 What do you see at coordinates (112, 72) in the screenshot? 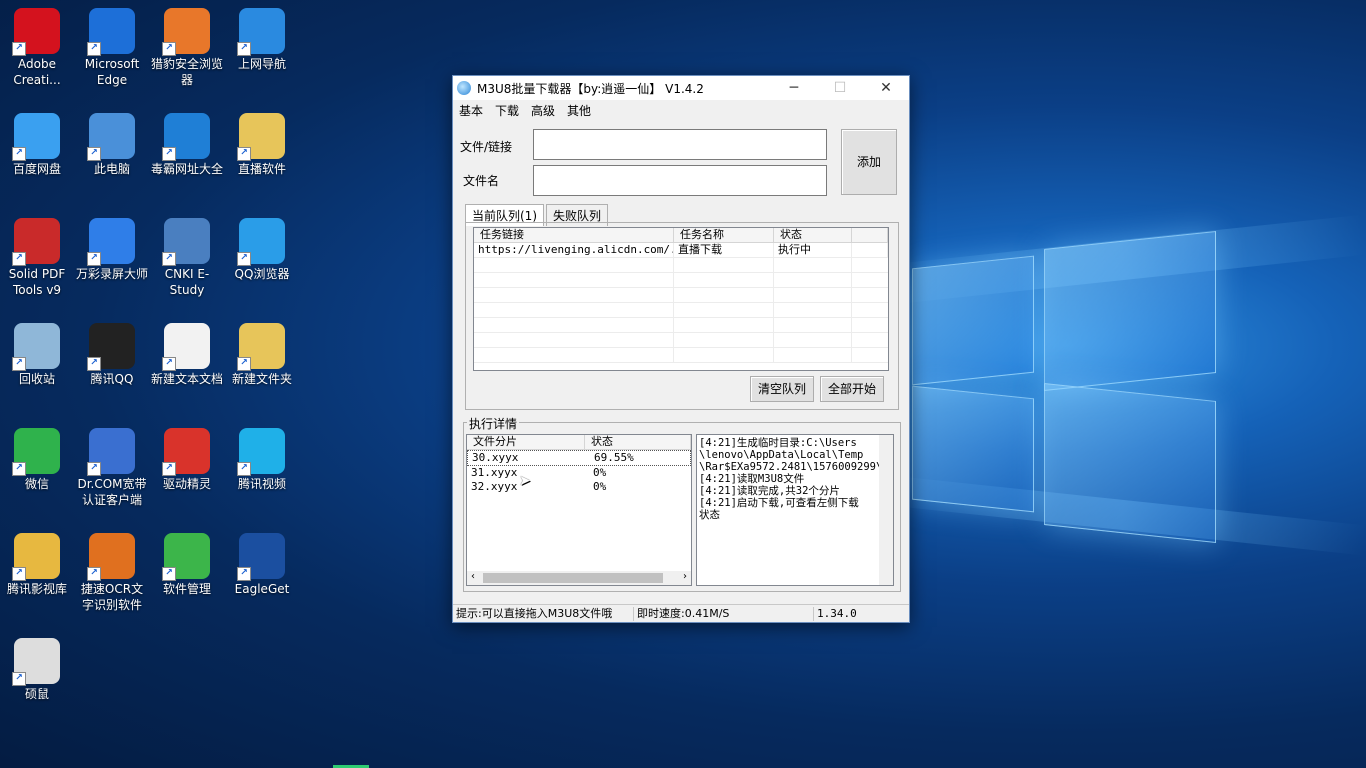
I see `desktop-shortcut-label: Microsoft Edge` at bounding box center [112, 72].